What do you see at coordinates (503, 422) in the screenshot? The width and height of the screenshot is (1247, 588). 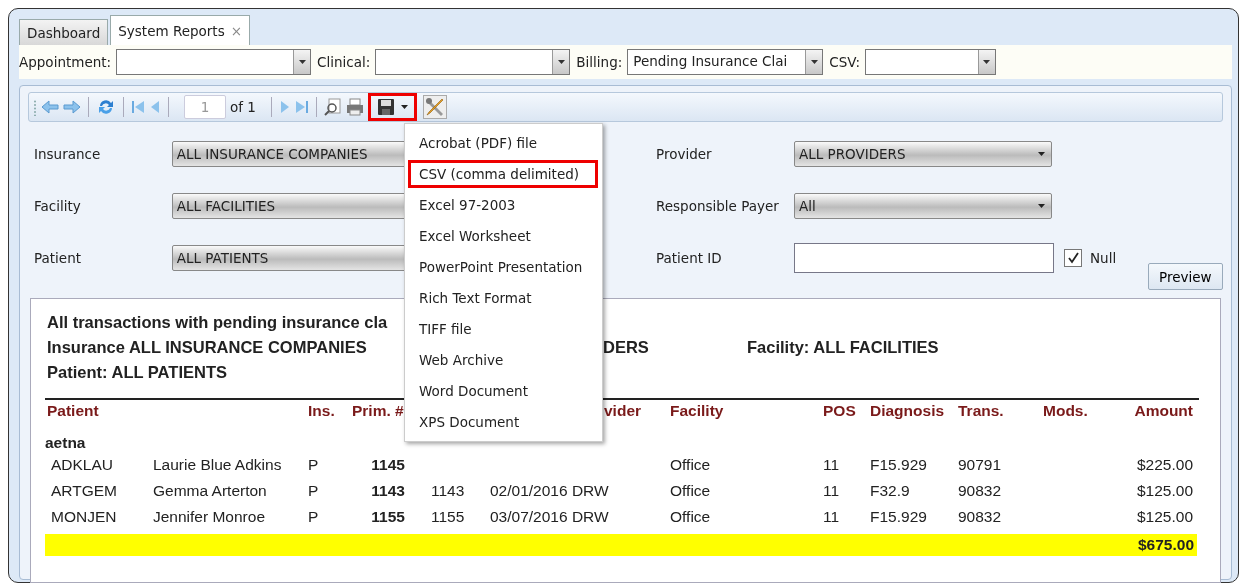 I see `menu-item: XPS Document` at bounding box center [503, 422].